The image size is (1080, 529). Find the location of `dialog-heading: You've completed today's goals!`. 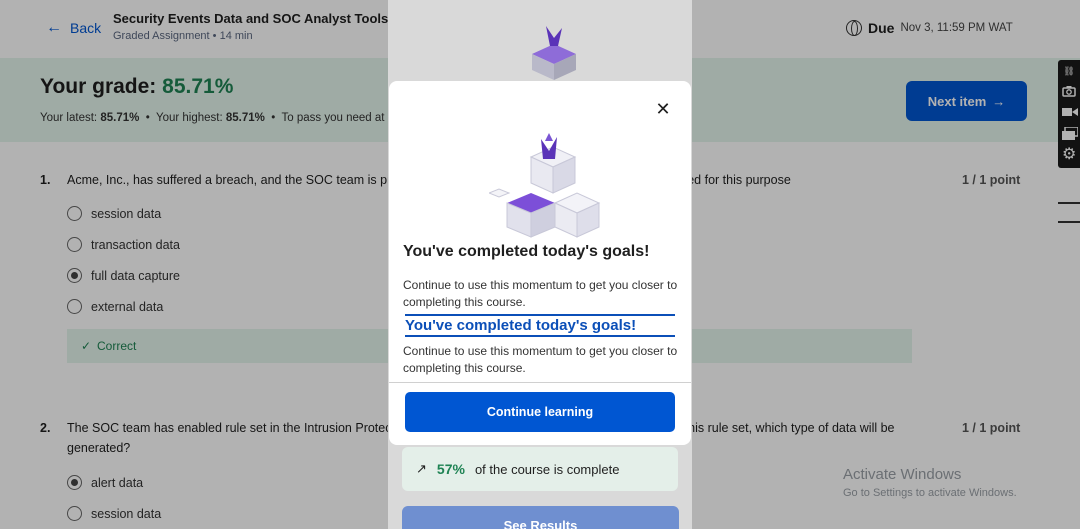

dialog-heading: You've completed today's goals! is located at coordinates (526, 251).